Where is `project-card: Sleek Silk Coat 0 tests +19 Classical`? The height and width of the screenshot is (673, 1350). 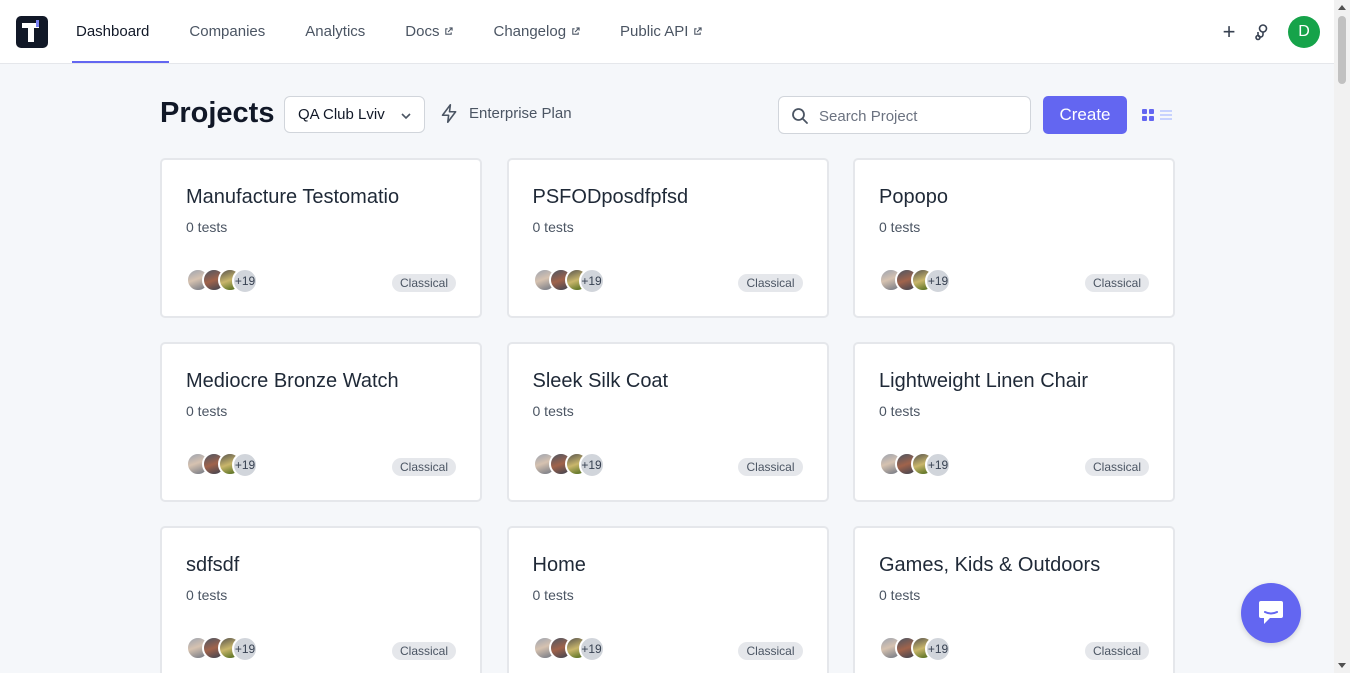 project-card: Sleek Silk Coat 0 tests +19 Classical is located at coordinates (667, 422).